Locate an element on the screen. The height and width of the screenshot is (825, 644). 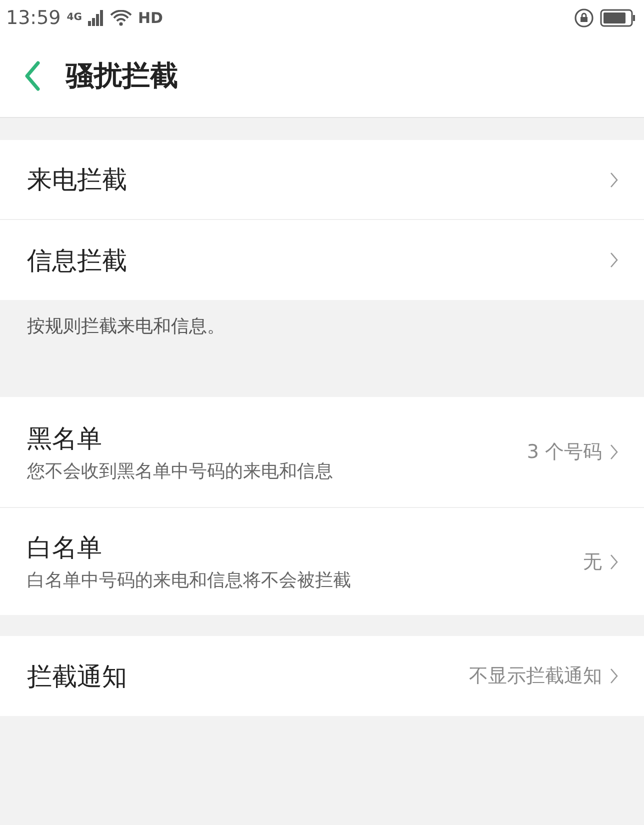
row-description: 白名单中号码的来电和信息将不会被拦截 is located at coordinates (189, 580).